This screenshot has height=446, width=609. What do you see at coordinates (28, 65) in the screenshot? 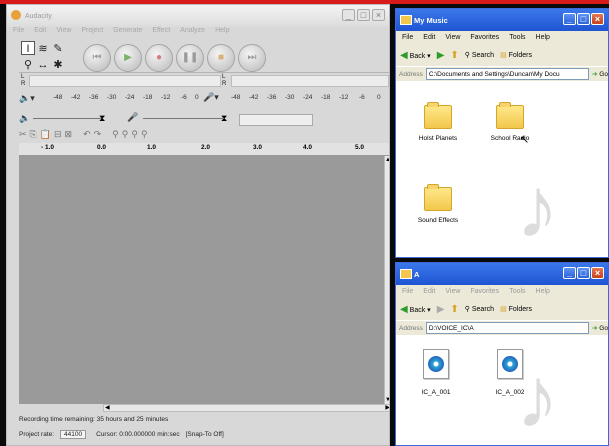
I see `zoom-tool-icon: ⚲` at bounding box center [28, 65].